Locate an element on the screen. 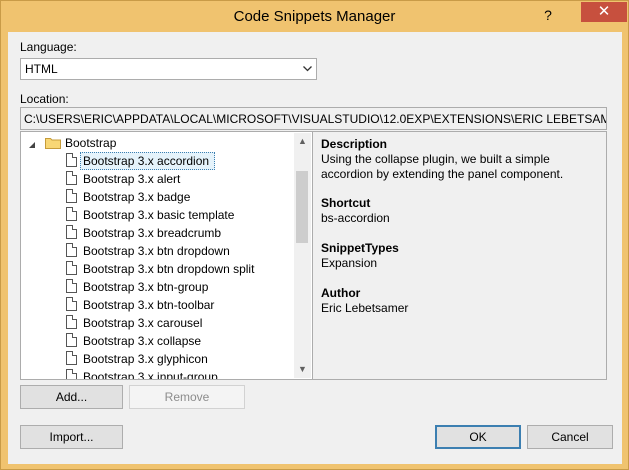 This screenshot has height=470, width=629. expanded-arrow-icon is located at coordinates (32, 145).